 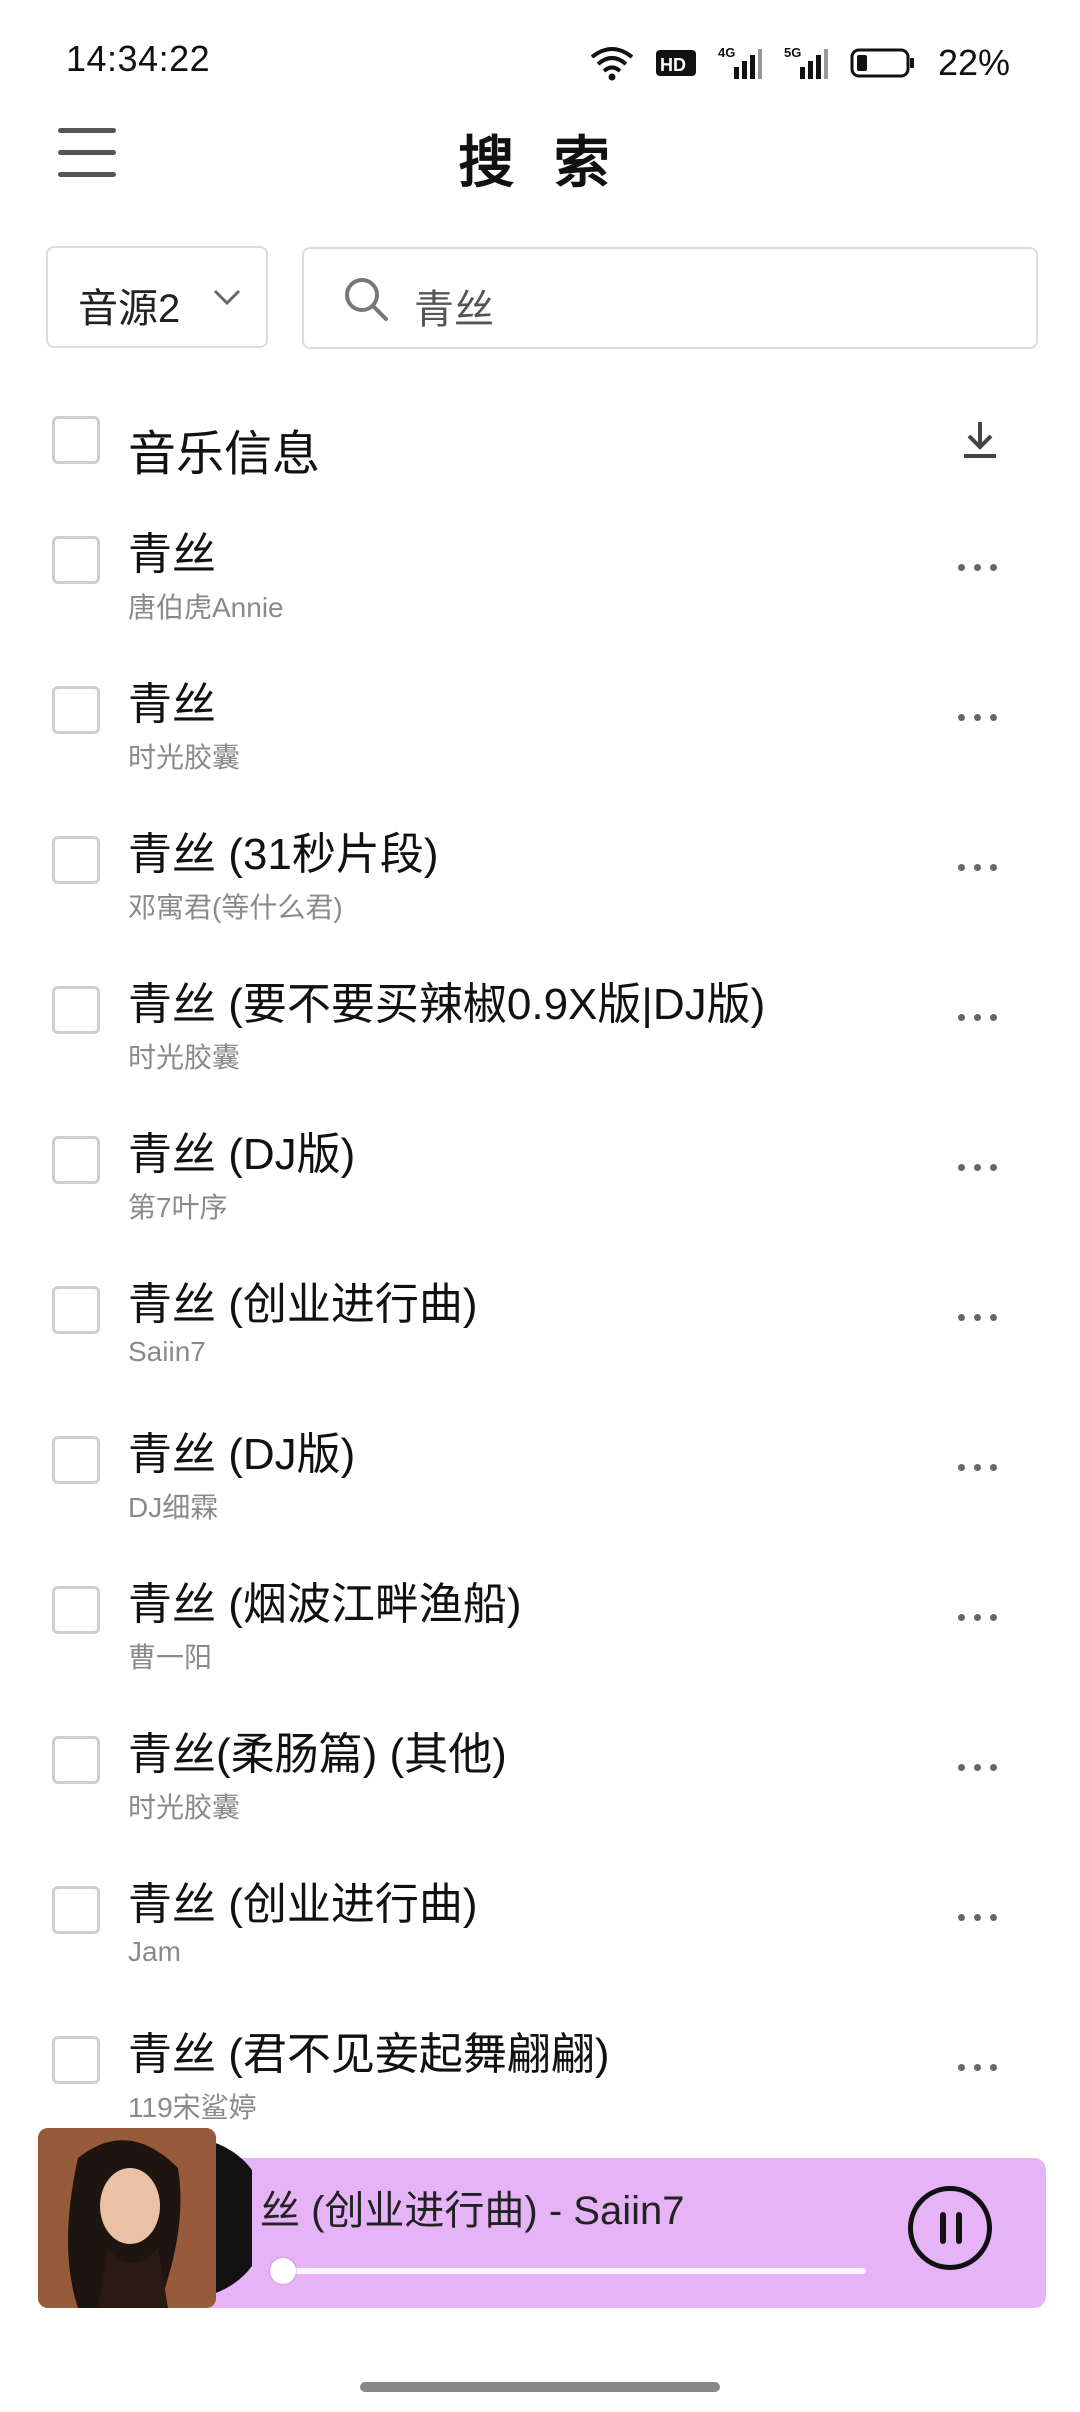 What do you see at coordinates (227, 297) in the screenshot?
I see `chevron-down-icon` at bounding box center [227, 297].